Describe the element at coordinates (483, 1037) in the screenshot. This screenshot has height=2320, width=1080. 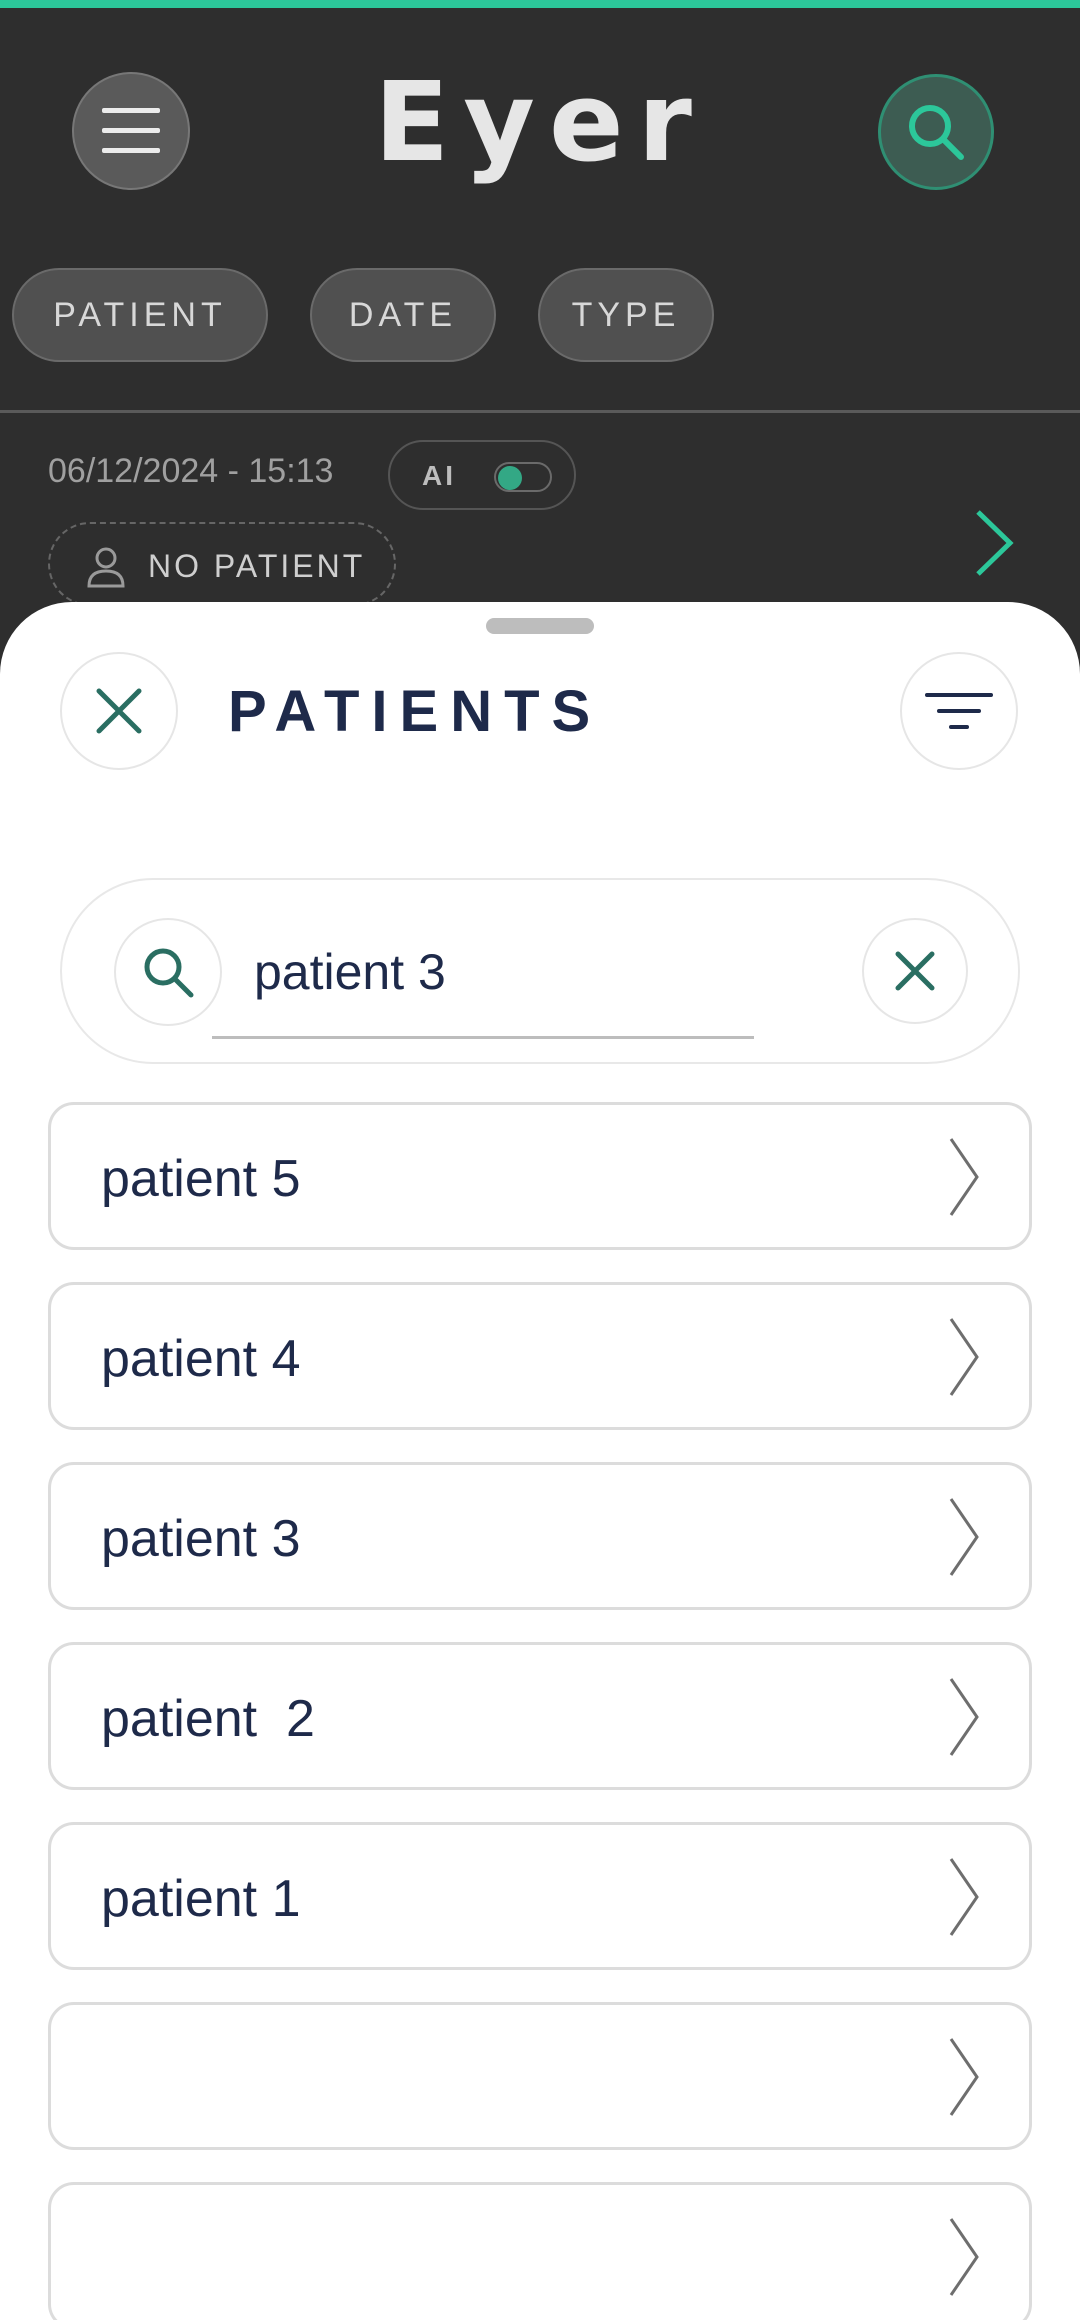
I see `search-underline` at that location.